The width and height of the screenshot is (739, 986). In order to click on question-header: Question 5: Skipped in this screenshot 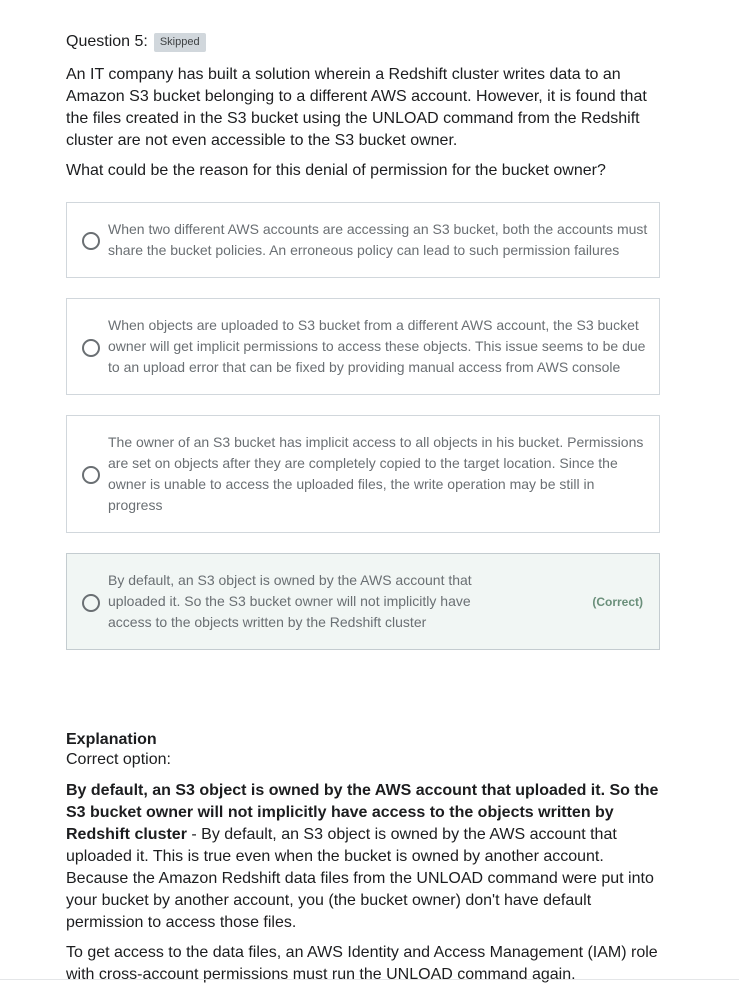, I will do `click(363, 42)`.